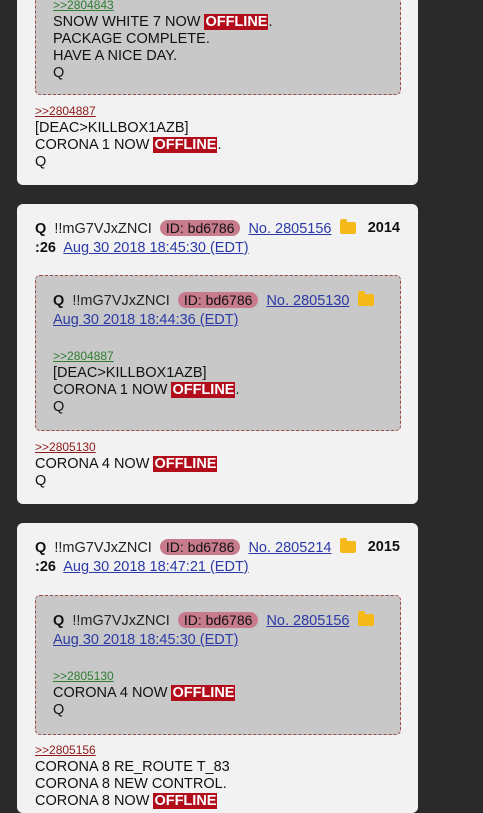  Describe the element at coordinates (163, 22) in the screenshot. I see `post-line: SNOW WHITE 7 NOW OFFLINE.` at that location.